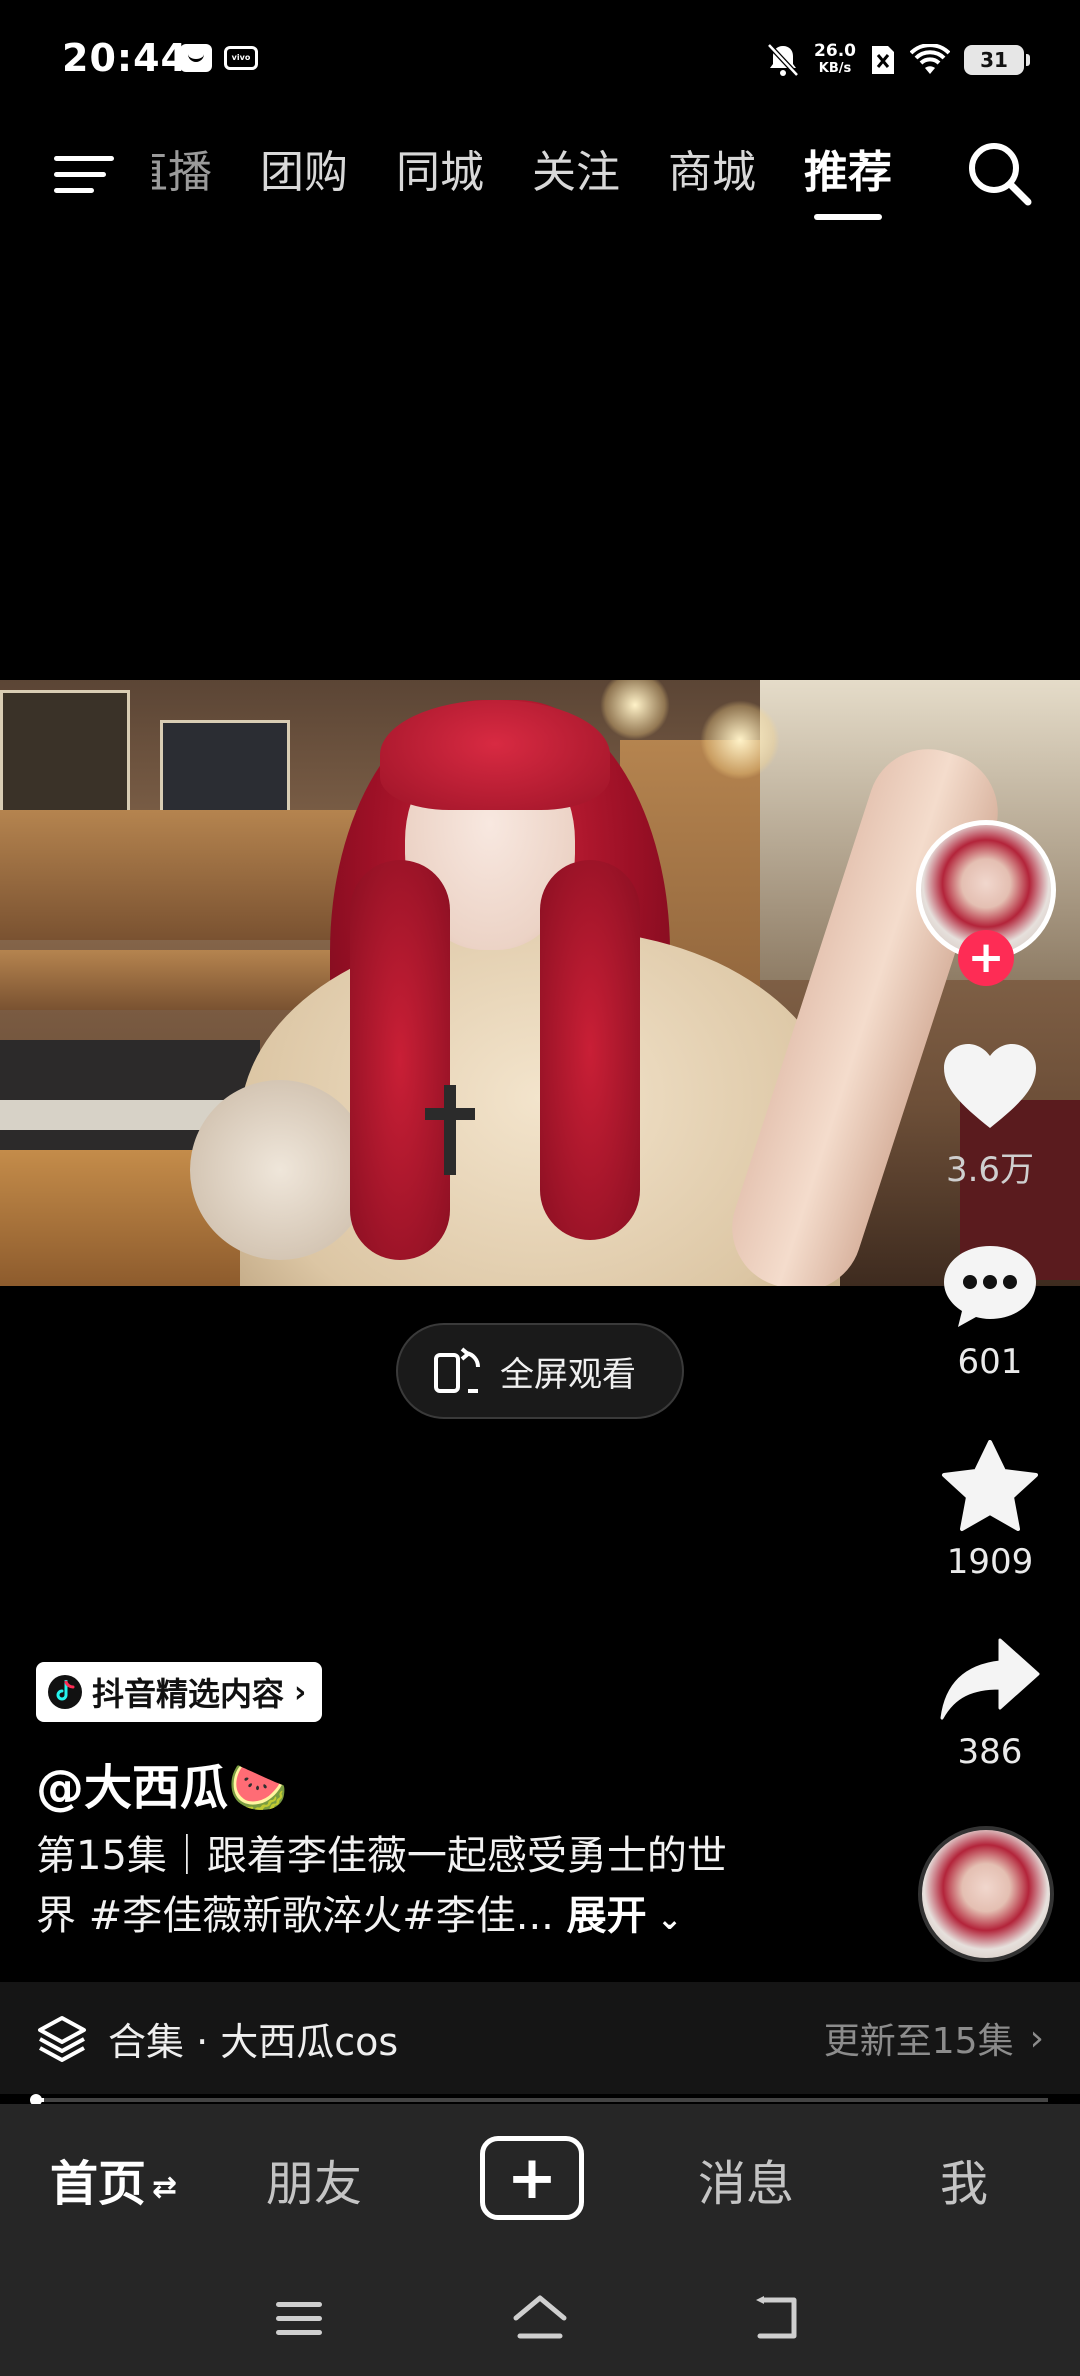  I want to click on tab-recommended: 推荐, so click(848, 179).